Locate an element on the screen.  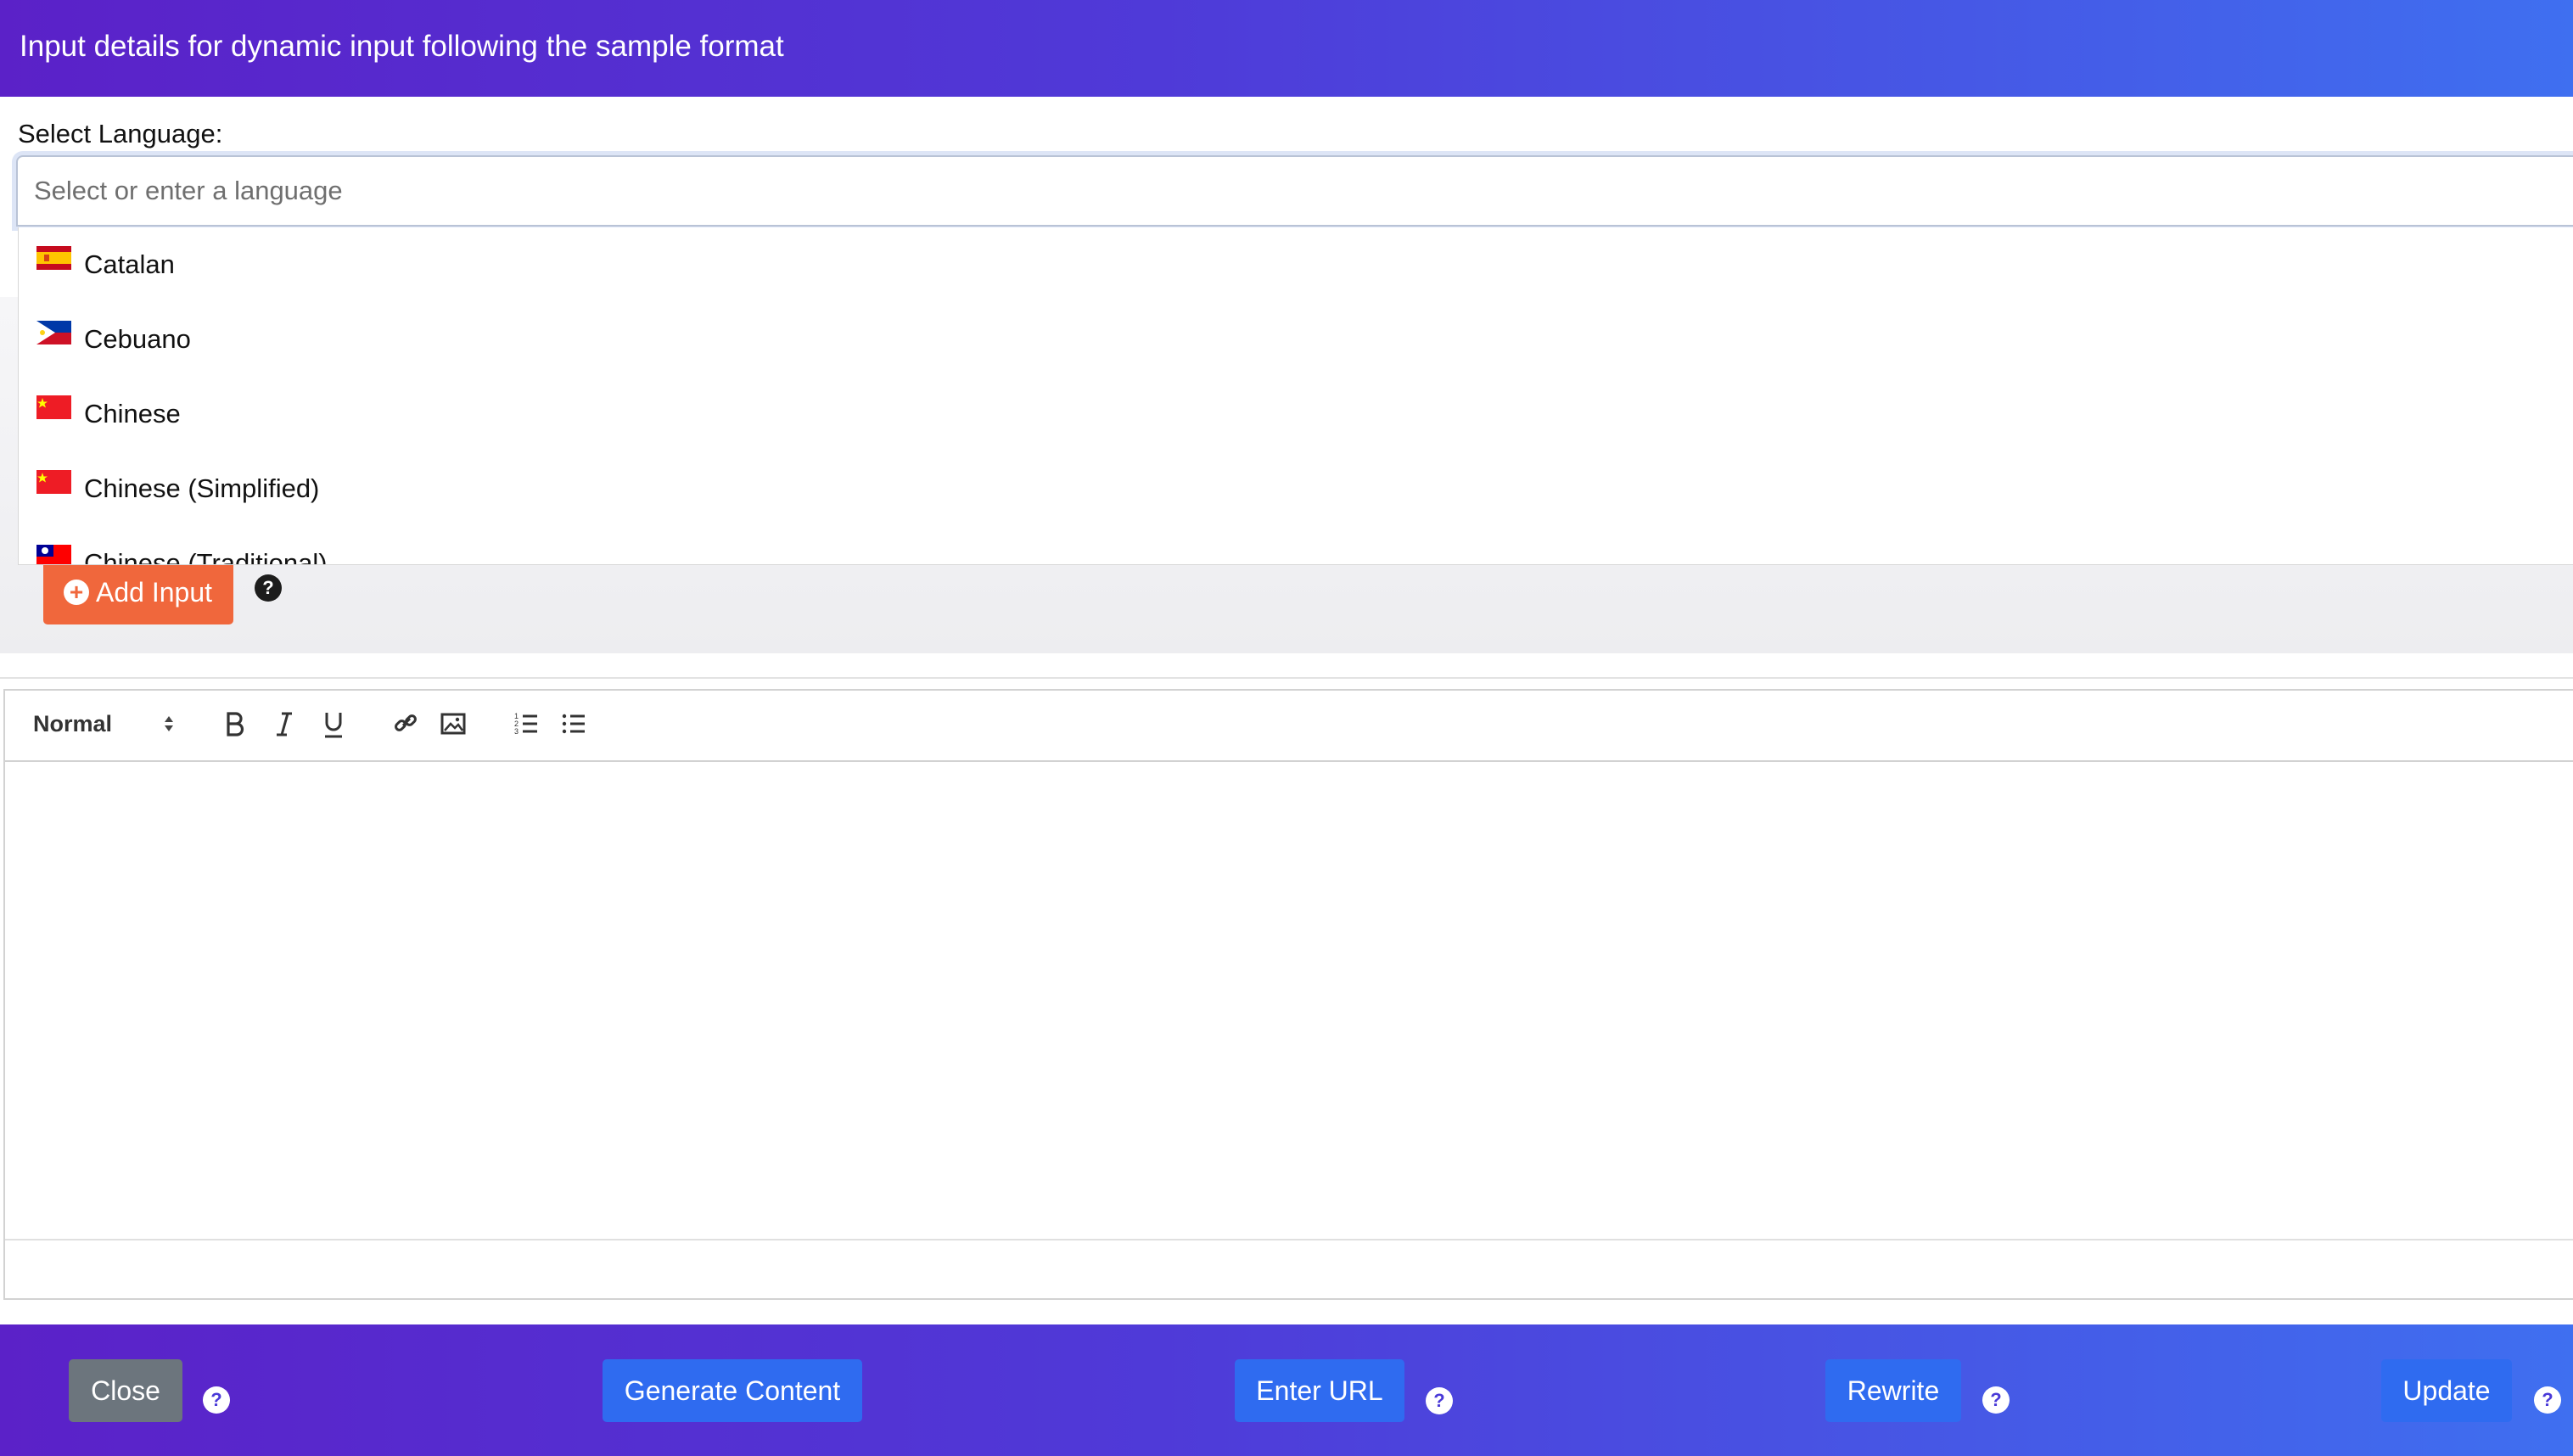
language-option: Catalan is located at coordinates (1296, 265).